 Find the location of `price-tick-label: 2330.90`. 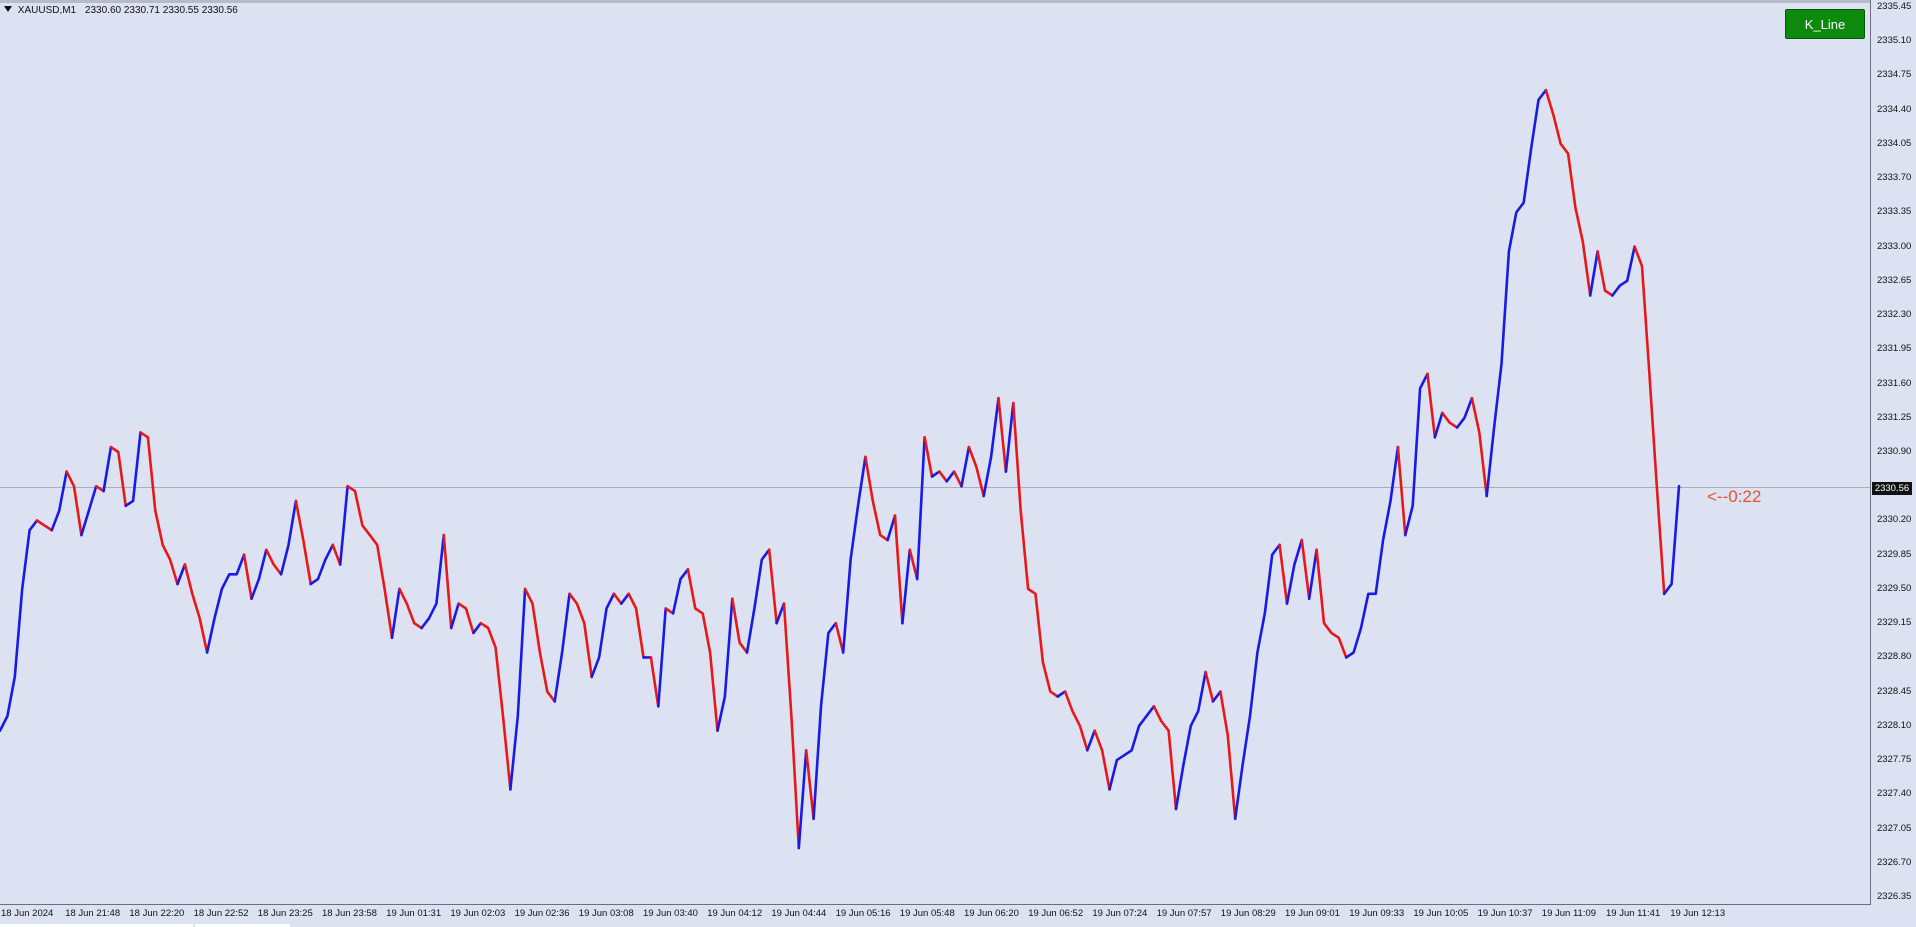

price-tick-label: 2330.90 is located at coordinates (1894, 451).